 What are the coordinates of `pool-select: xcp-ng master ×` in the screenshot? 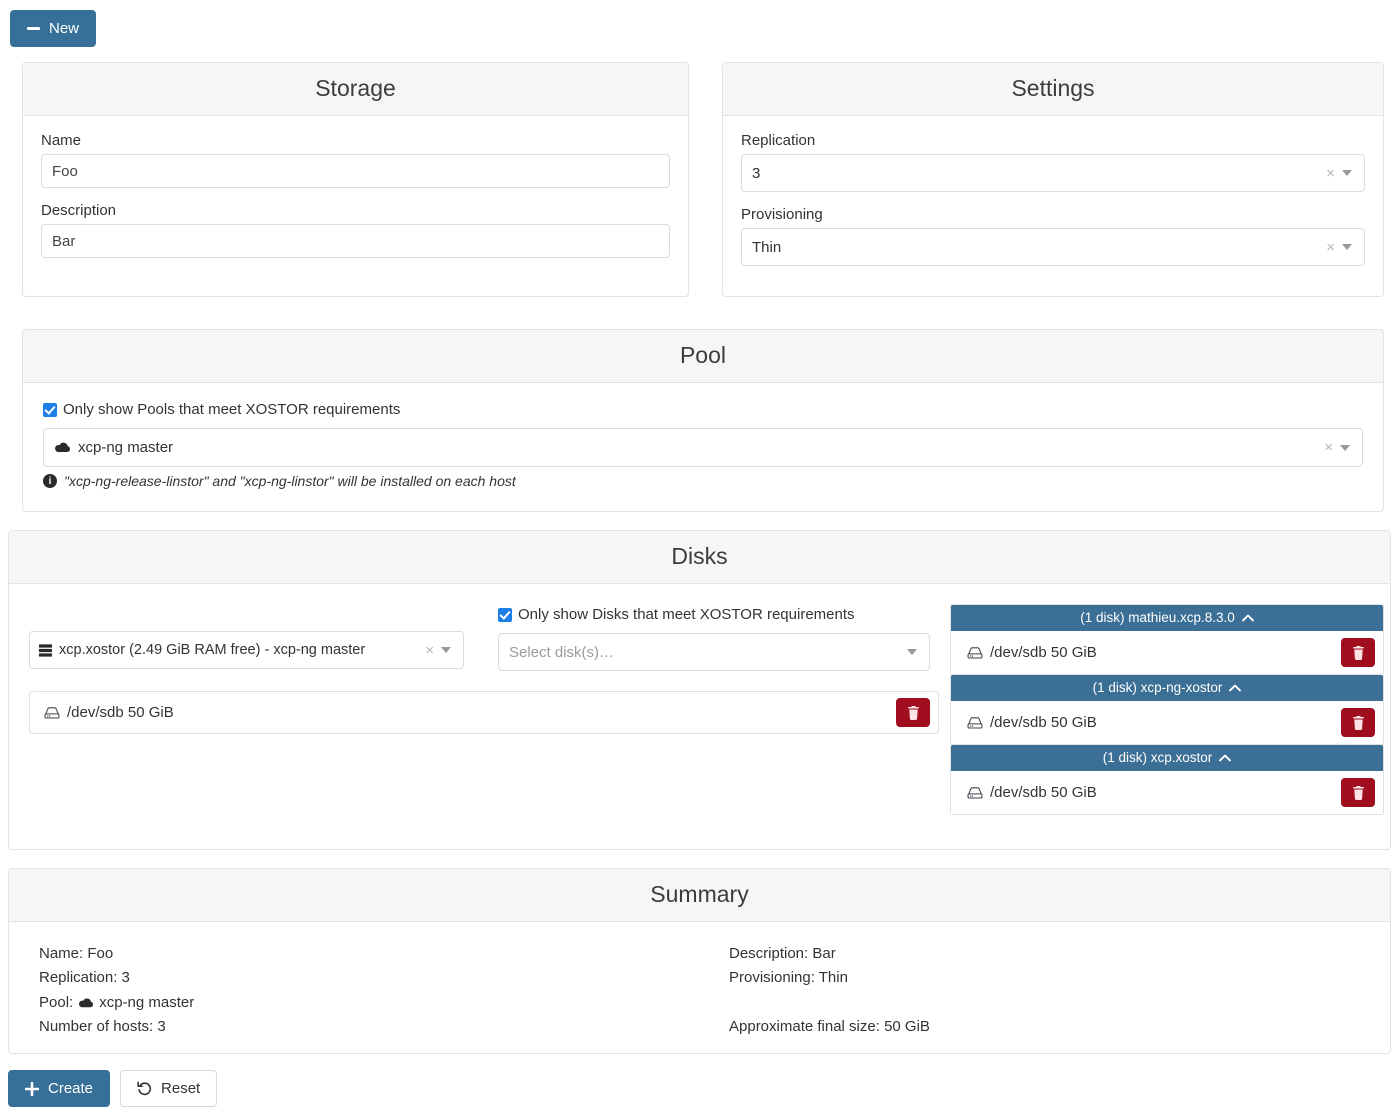 It's located at (703, 447).